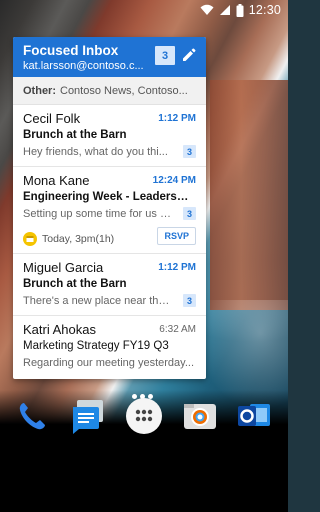 The width and height of the screenshot is (320, 512). What do you see at coordinates (207, 10) in the screenshot?
I see `wifi-icon` at bounding box center [207, 10].